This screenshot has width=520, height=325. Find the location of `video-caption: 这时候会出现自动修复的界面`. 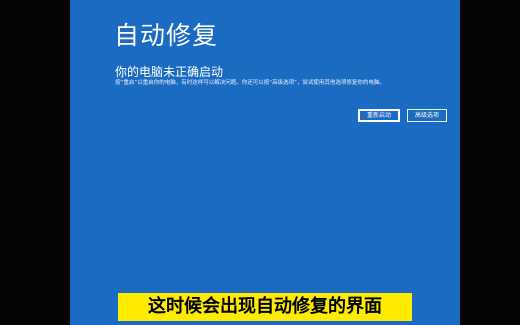

video-caption: 这时候会出现自动修复的界面 is located at coordinates (265, 307).